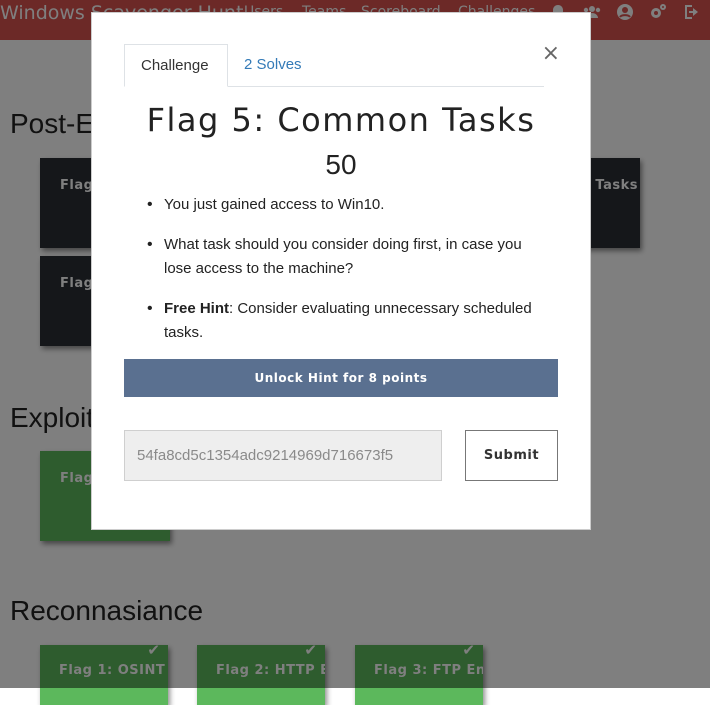 The image size is (710, 705). I want to click on unlock-hint-button: Unlock Hint for 8 points, so click(341, 378).